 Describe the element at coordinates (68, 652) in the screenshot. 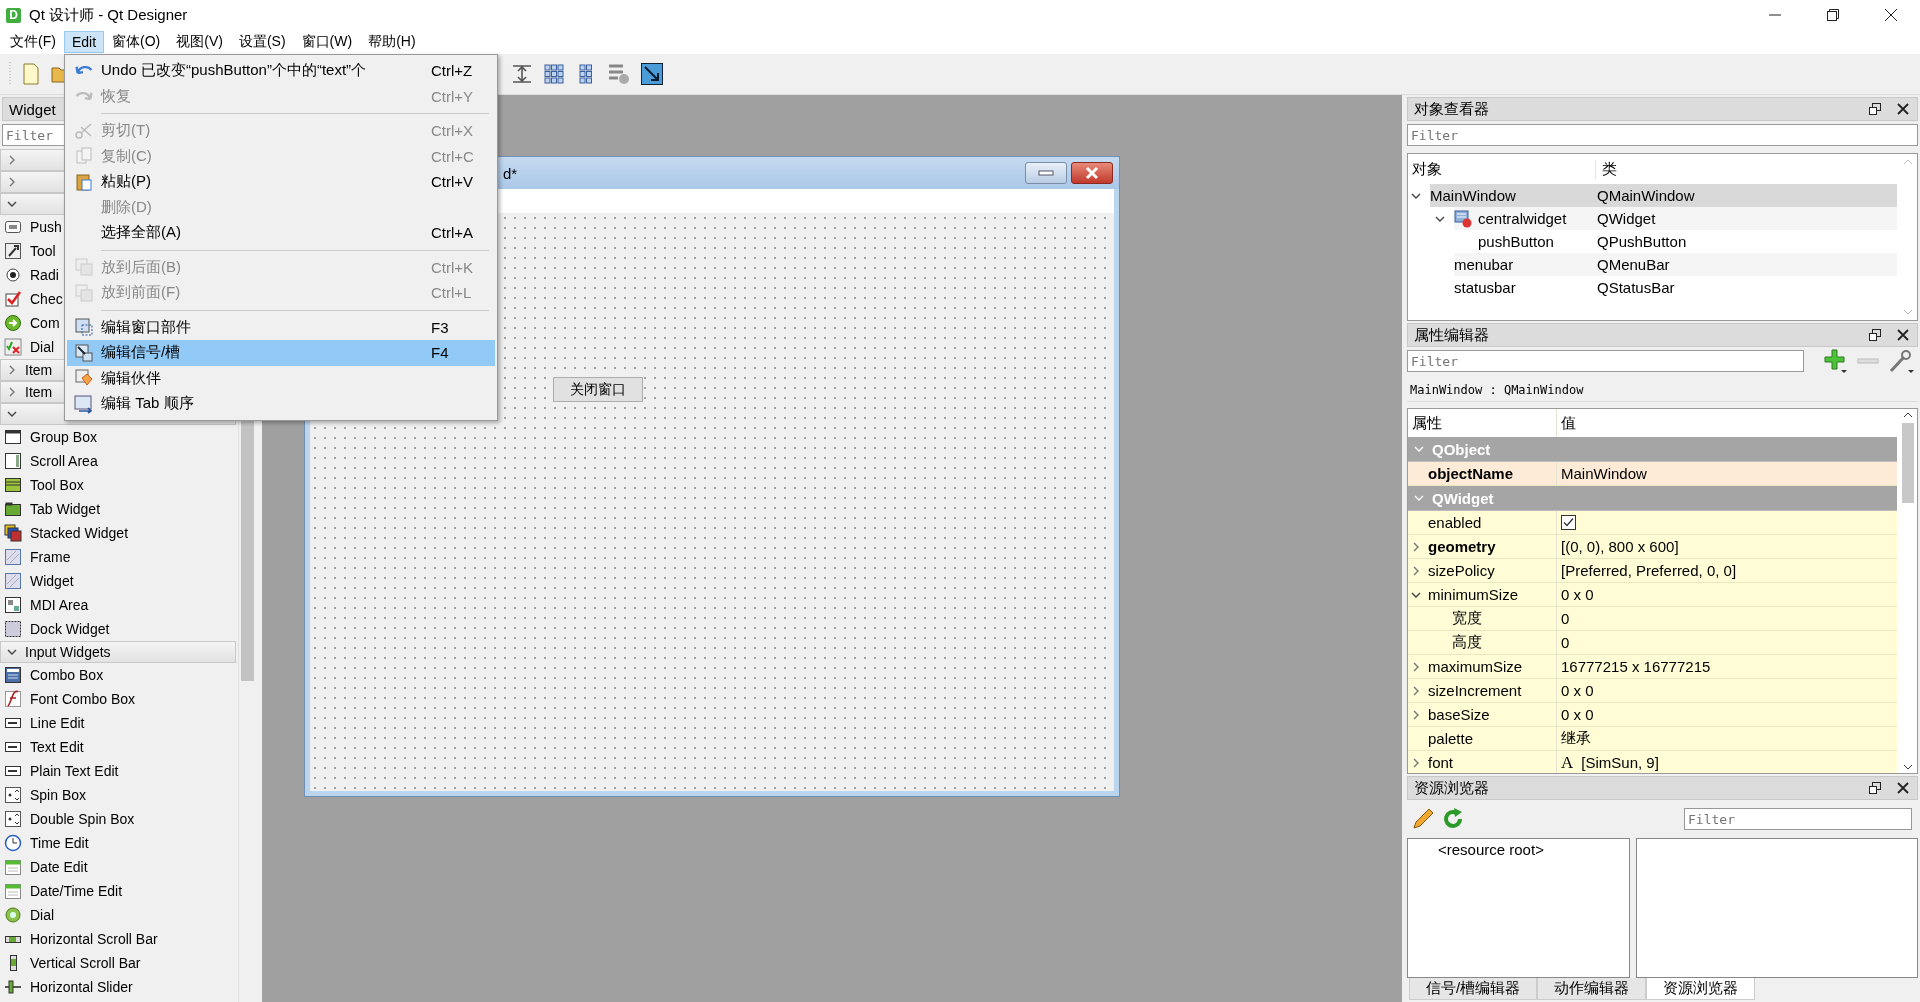

I see `category-label: Input Widgets` at that location.